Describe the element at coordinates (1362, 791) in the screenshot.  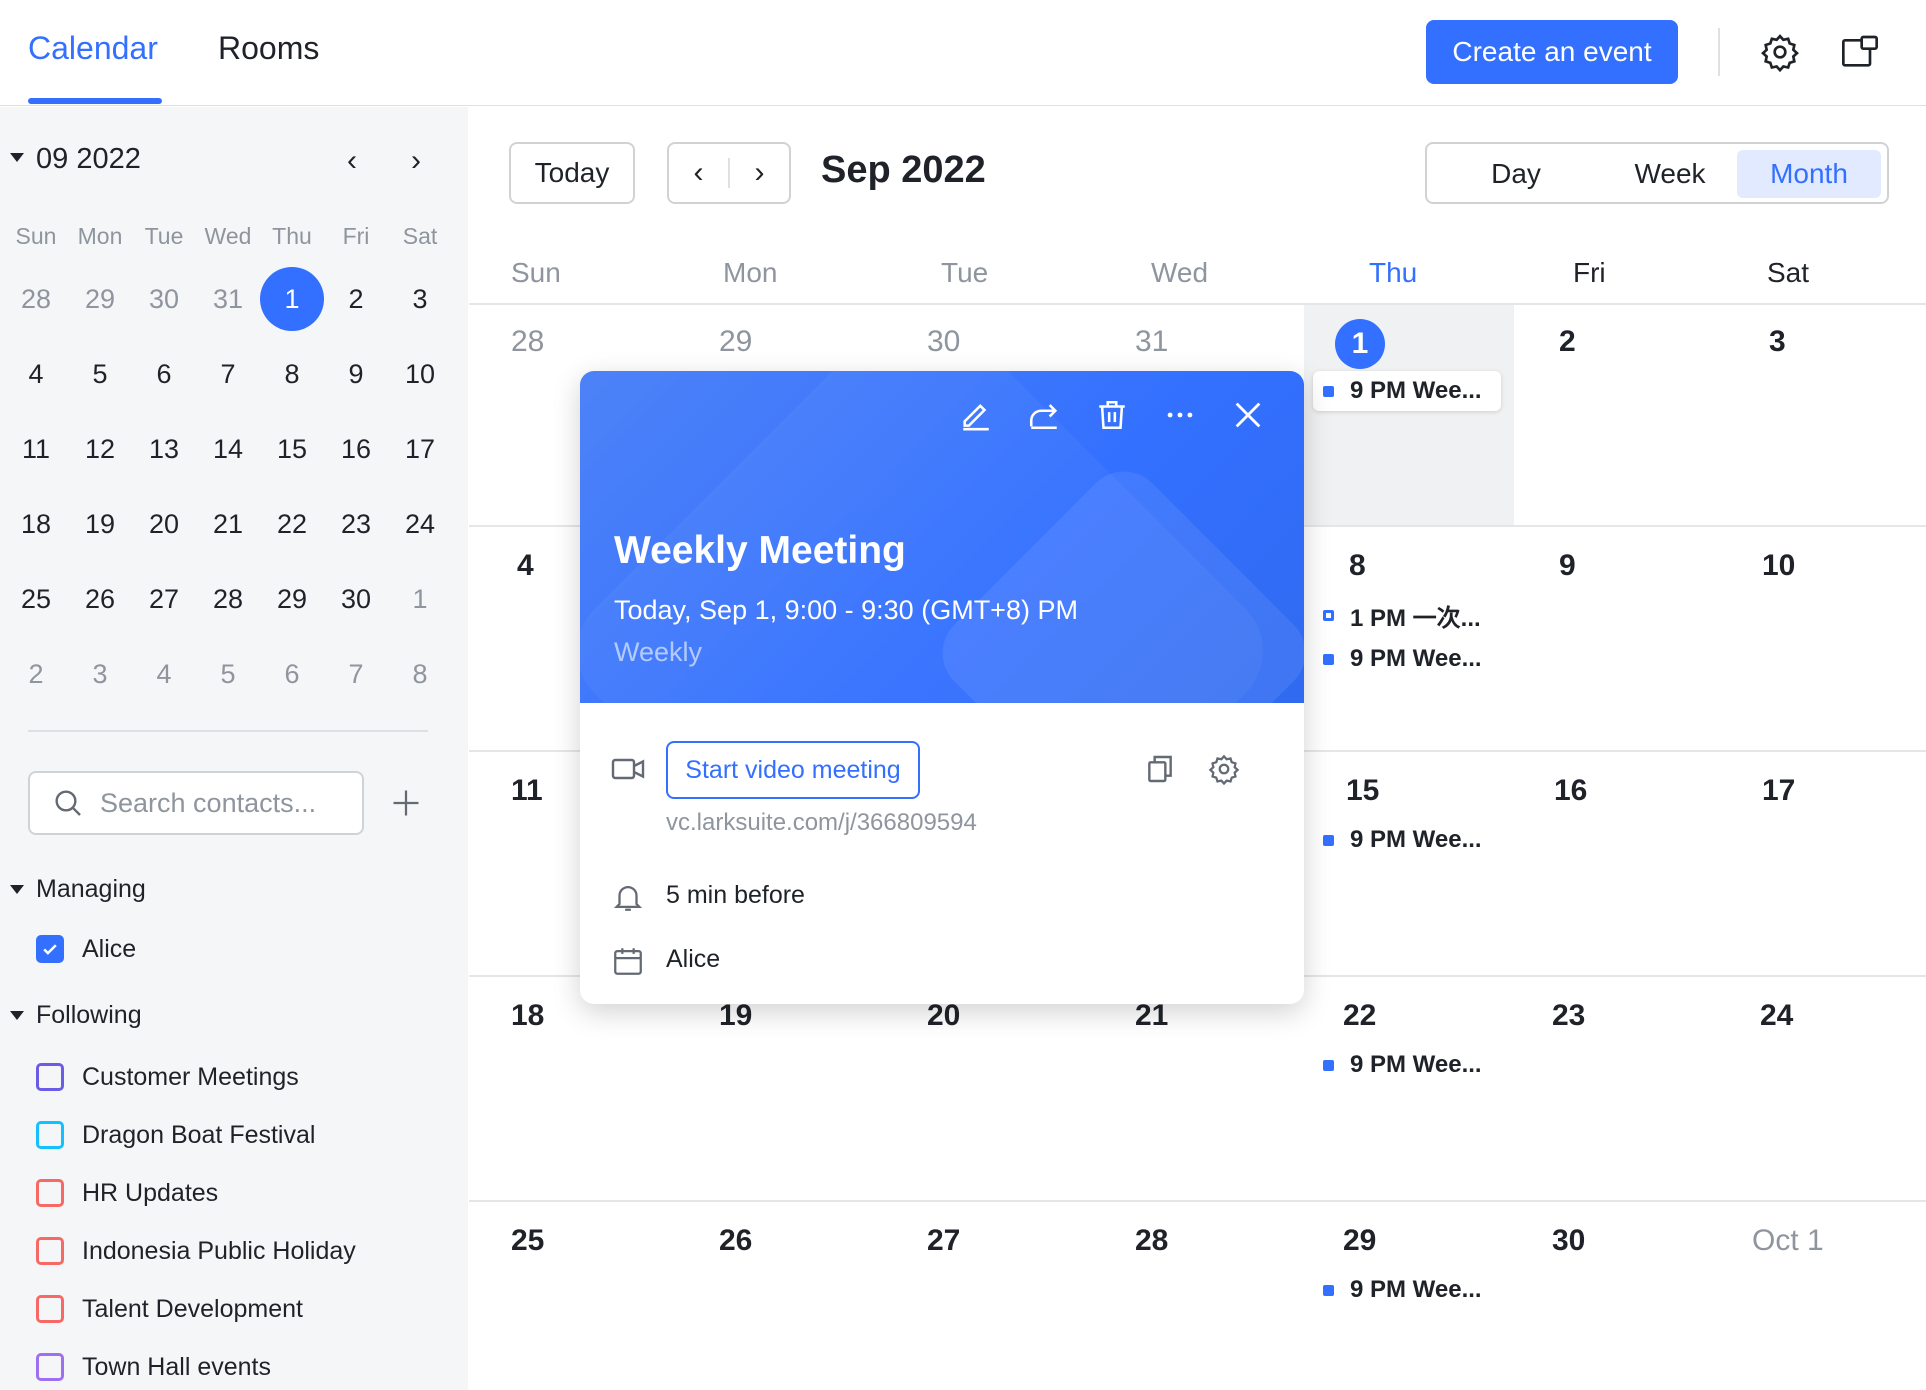
I see `day-number: 15` at that location.